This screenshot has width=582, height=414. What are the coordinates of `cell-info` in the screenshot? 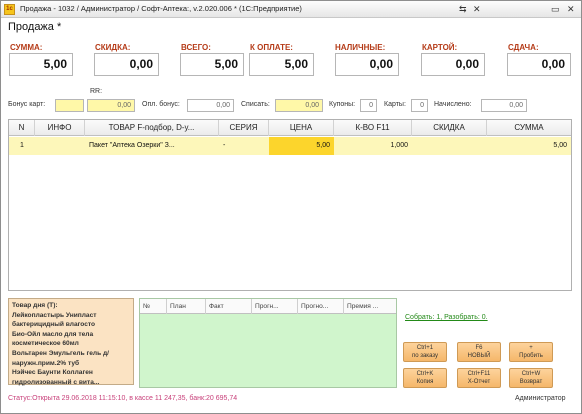 It's located at (60, 146).